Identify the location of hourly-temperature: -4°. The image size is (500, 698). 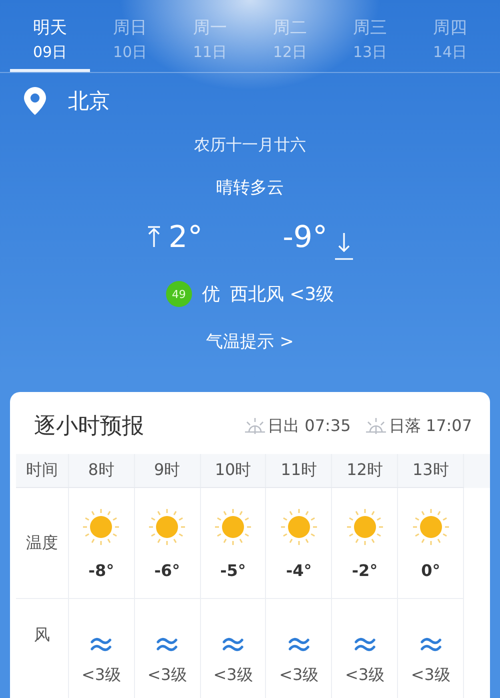
(299, 570).